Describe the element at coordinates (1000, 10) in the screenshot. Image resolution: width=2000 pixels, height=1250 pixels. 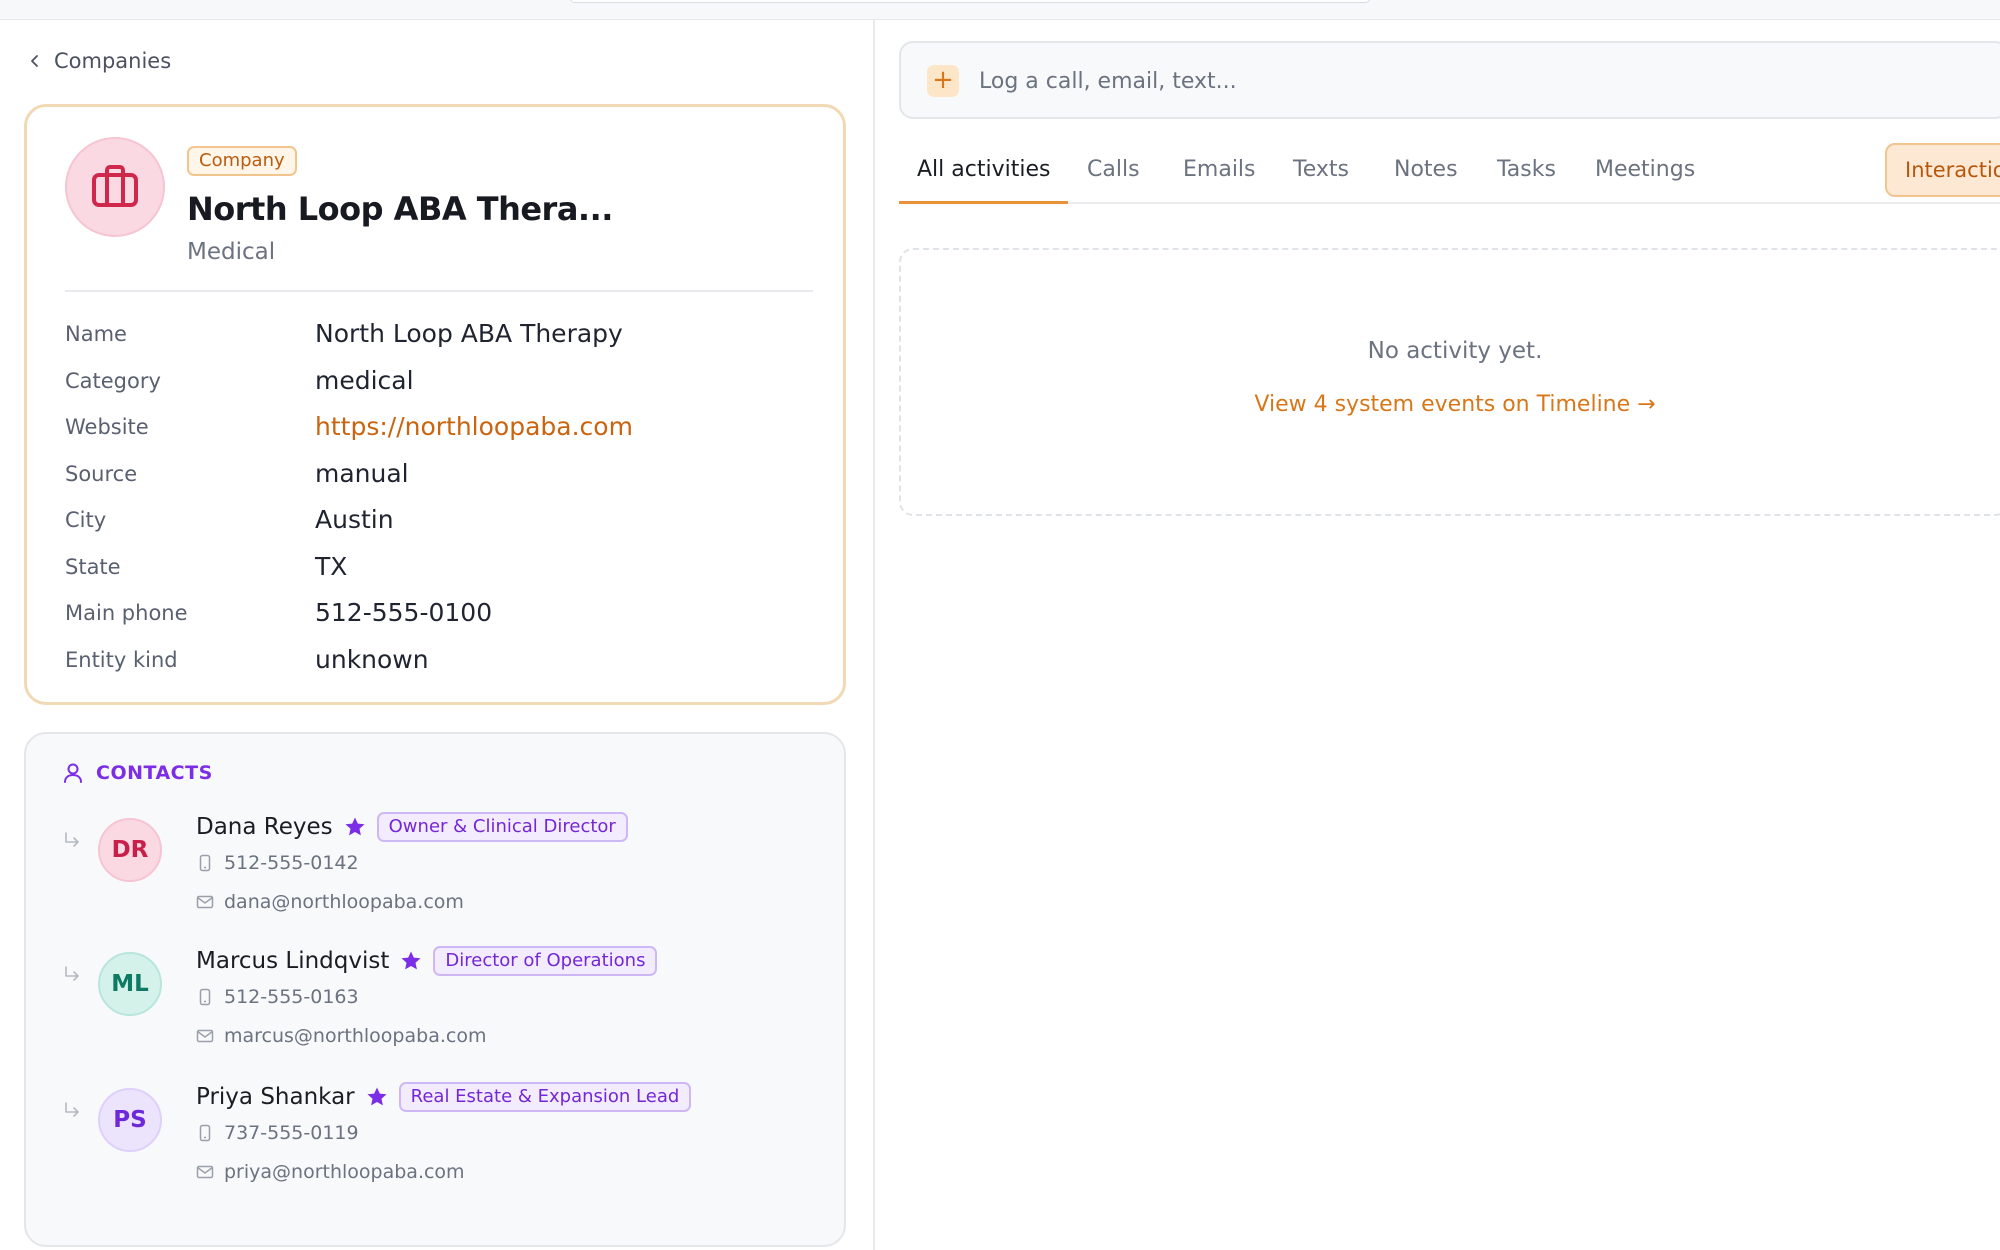
I see `top-bar` at that location.